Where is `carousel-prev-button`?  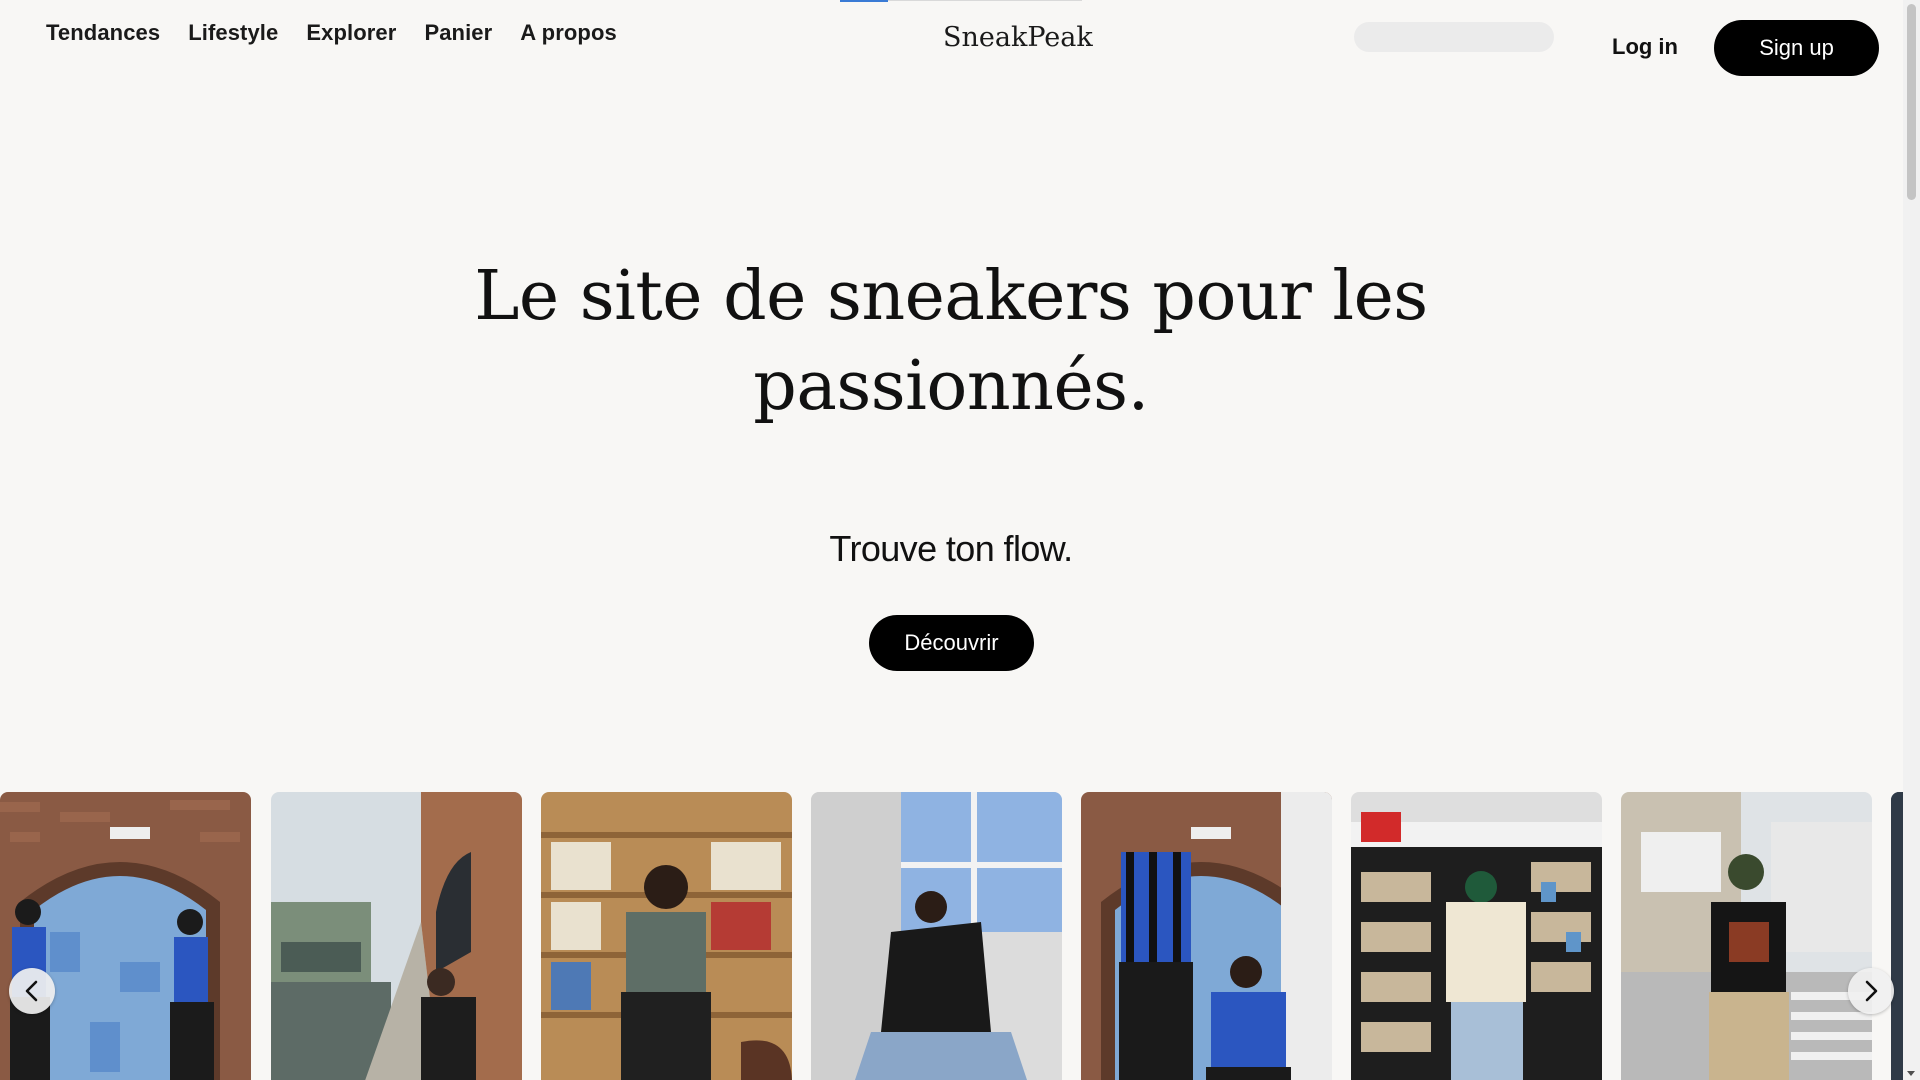
carousel-prev-button is located at coordinates (32, 991).